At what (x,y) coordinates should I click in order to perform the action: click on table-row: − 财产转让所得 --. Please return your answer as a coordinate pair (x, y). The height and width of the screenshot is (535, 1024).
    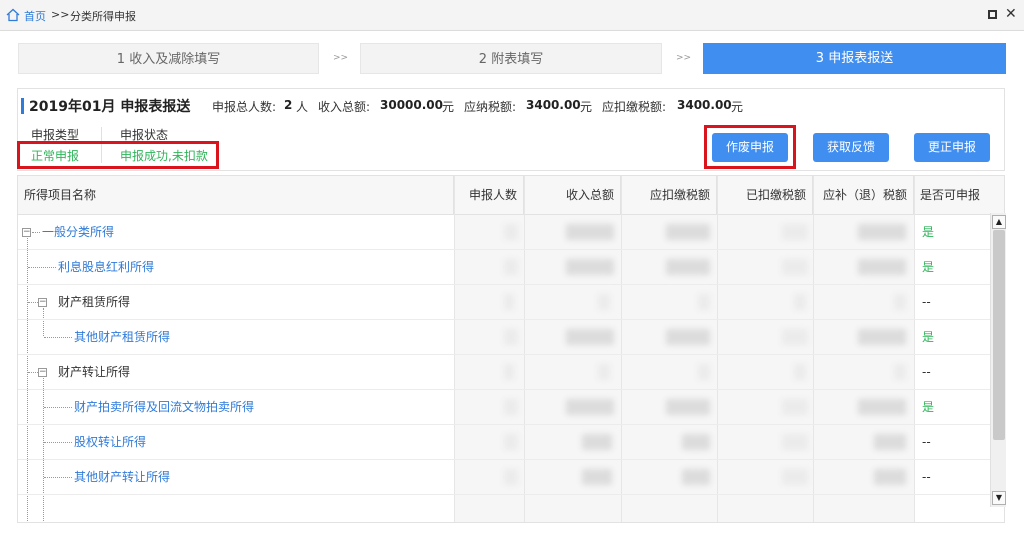
    Looking at the image, I should click on (505, 372).